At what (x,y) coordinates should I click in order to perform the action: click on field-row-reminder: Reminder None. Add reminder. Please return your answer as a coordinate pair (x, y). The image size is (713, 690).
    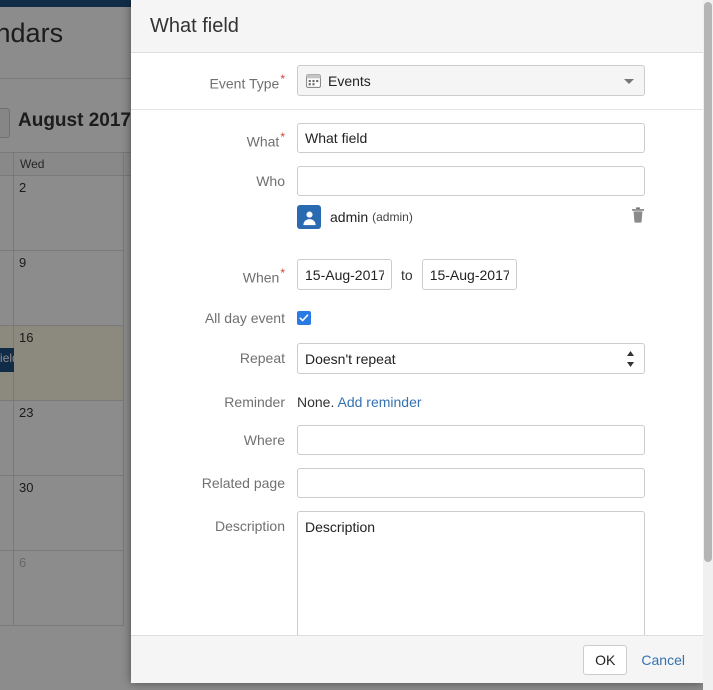
    Looking at the image, I should click on (417, 398).